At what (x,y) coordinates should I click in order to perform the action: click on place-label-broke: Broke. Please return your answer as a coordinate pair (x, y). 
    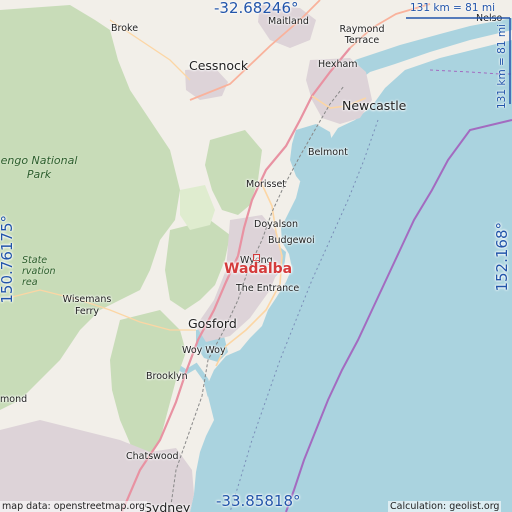
    Looking at the image, I should click on (125, 28).